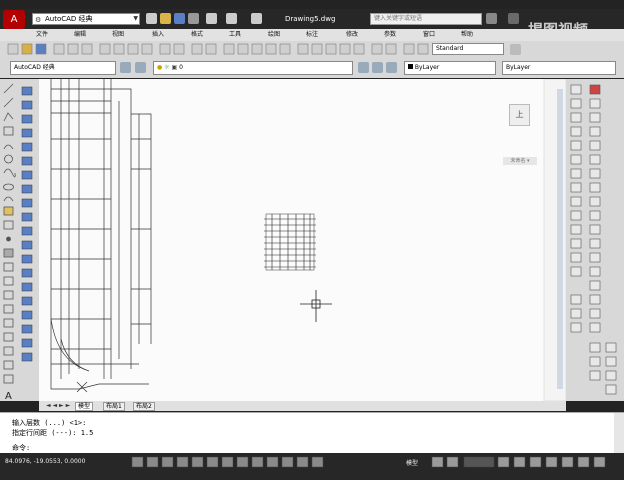  What do you see at coordinates (619, 433) in the screenshot?
I see `command-scrollbar` at bounding box center [619, 433].